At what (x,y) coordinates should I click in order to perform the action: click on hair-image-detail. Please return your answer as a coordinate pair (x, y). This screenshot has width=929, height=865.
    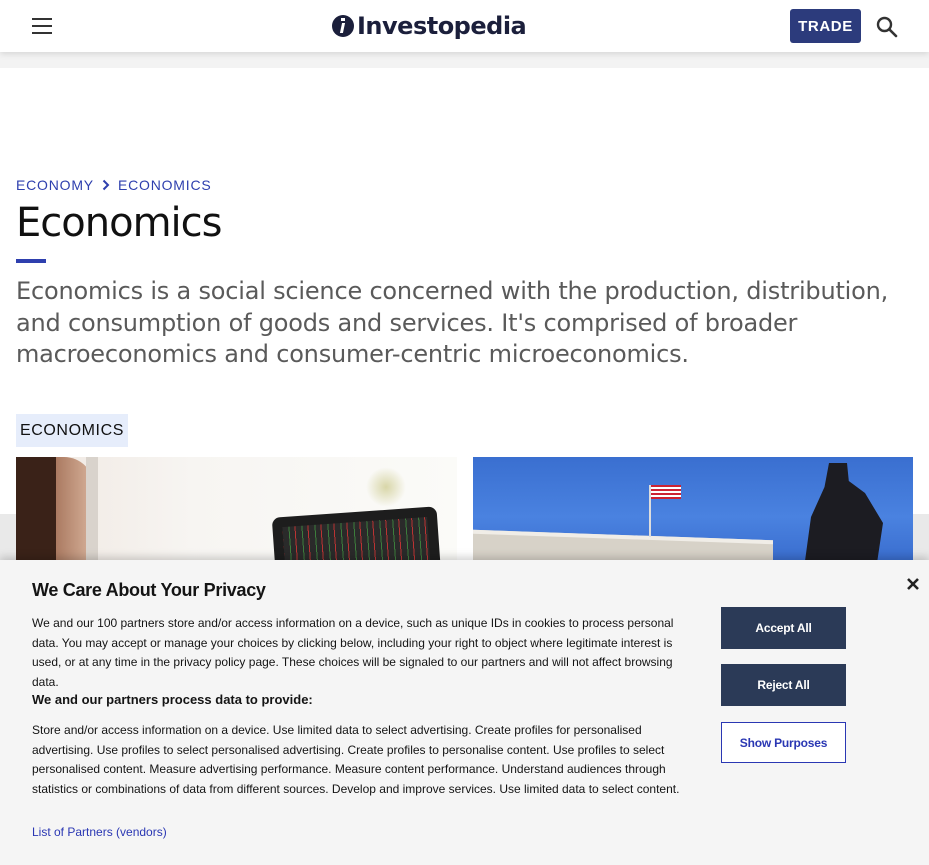
    Looking at the image, I should click on (36, 517).